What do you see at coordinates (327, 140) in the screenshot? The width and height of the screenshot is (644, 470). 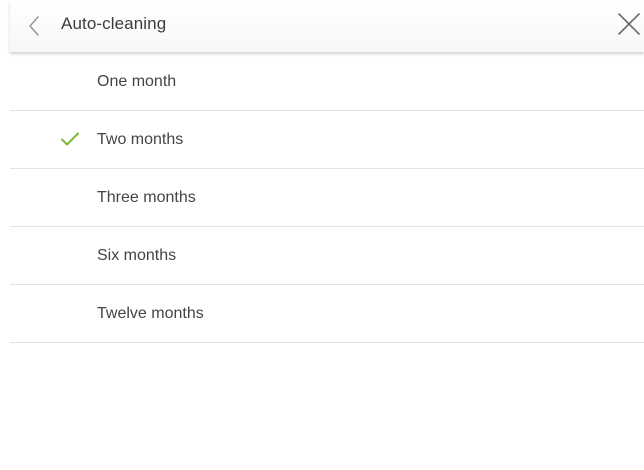 I see `option-two-months: Two months` at bounding box center [327, 140].